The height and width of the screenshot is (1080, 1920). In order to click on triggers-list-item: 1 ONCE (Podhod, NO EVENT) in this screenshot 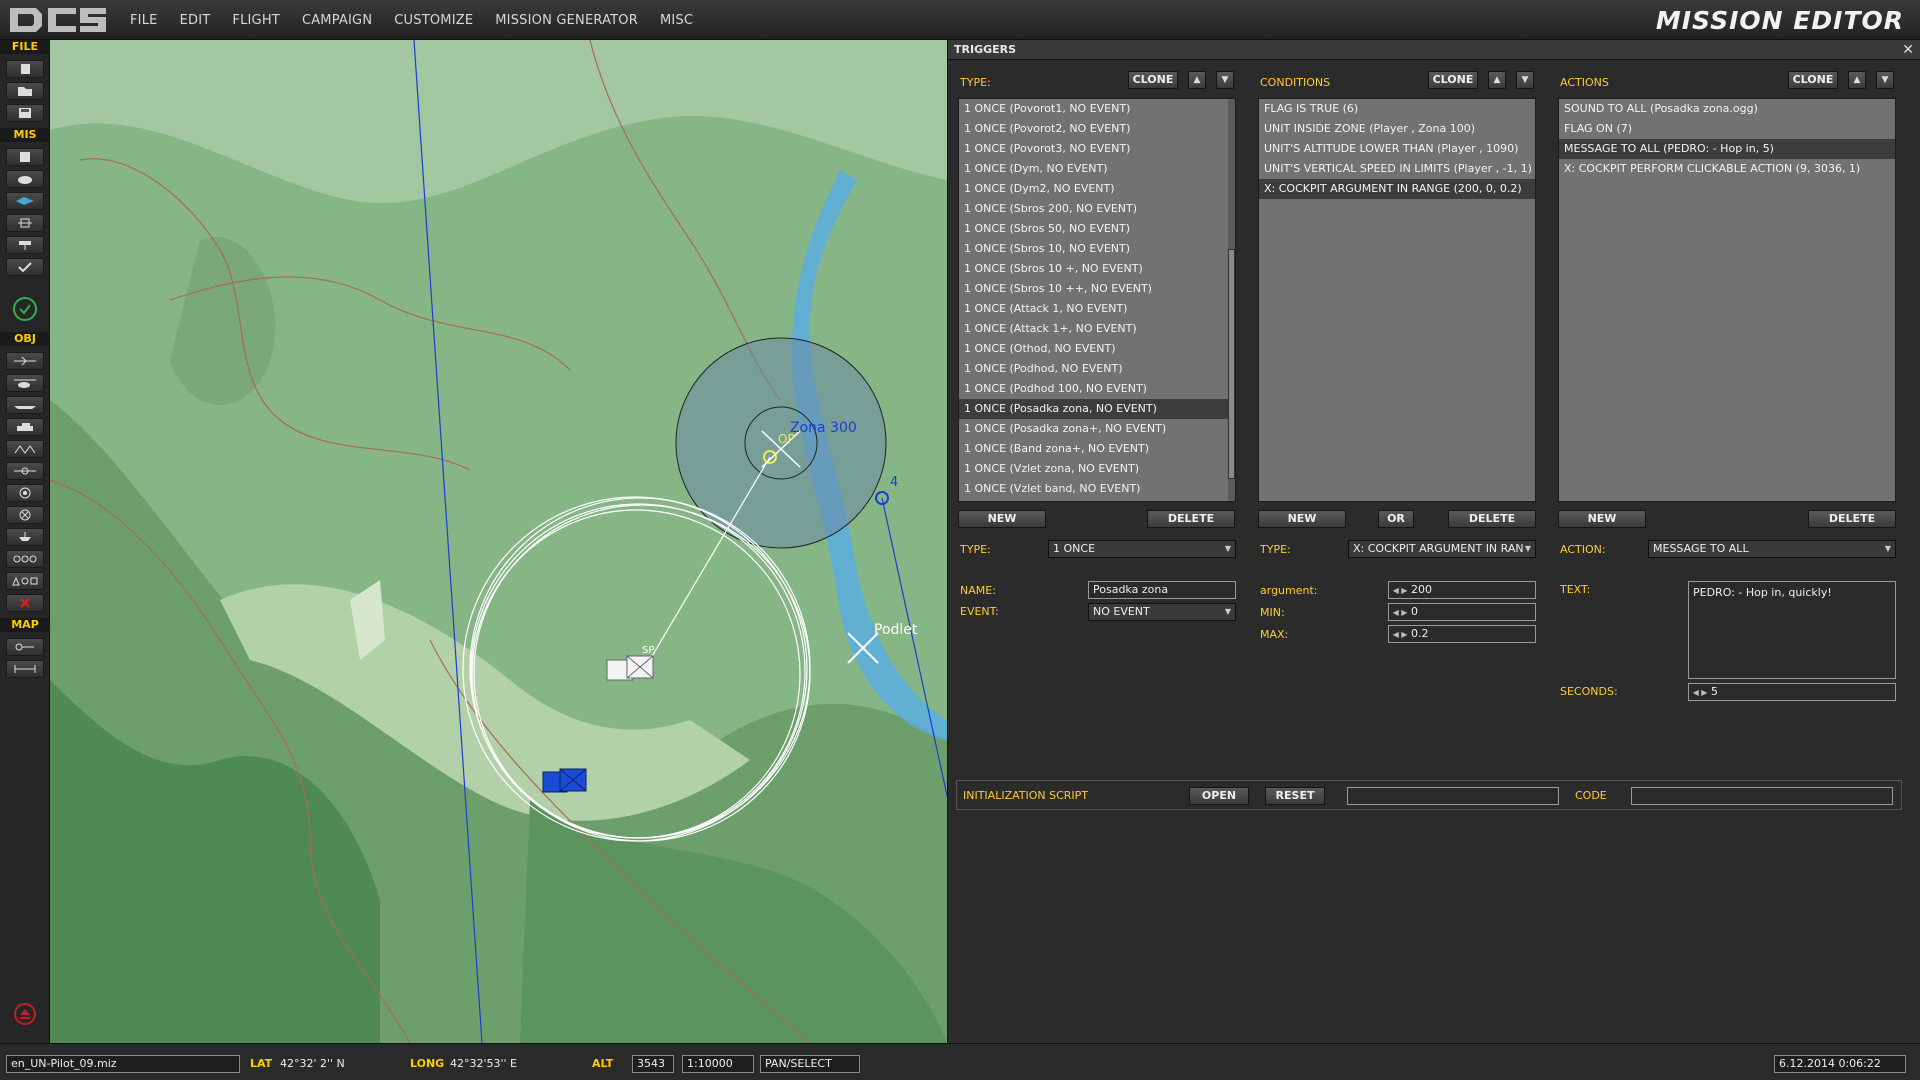, I will do `click(1097, 369)`.